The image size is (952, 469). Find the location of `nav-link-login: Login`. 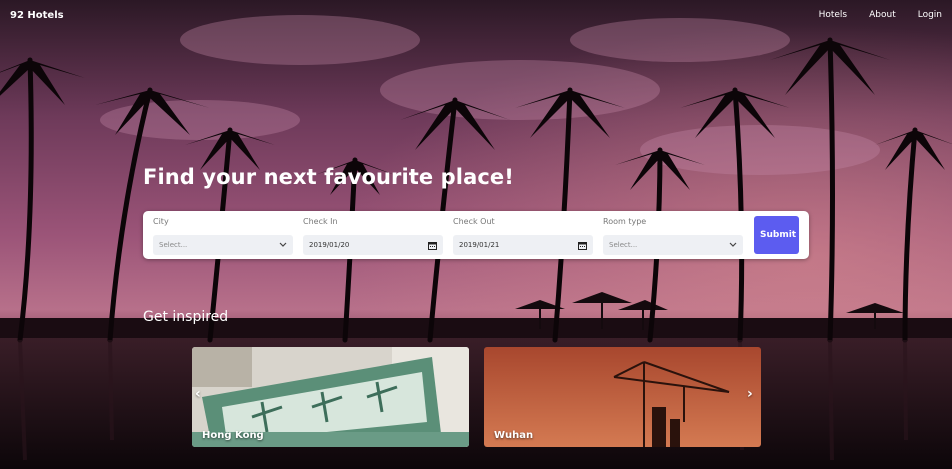

nav-link-login: Login is located at coordinates (930, 15).